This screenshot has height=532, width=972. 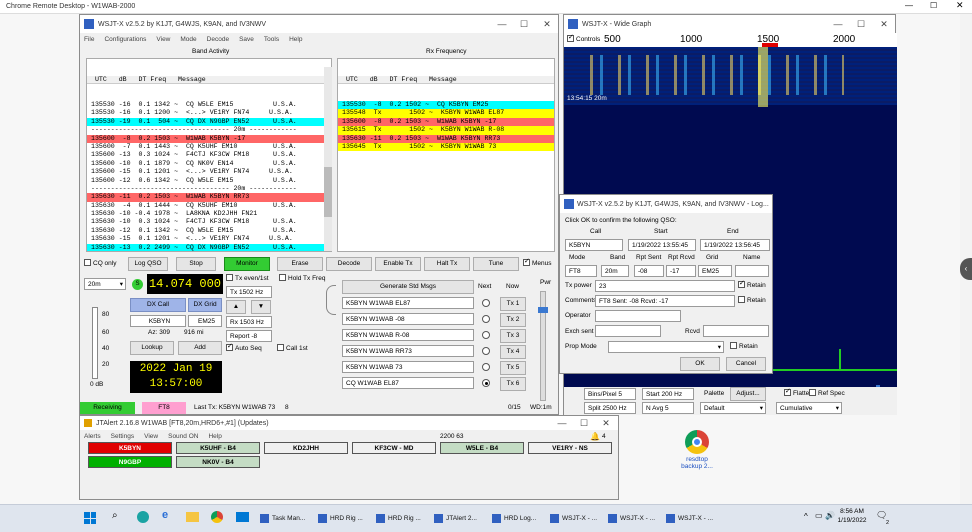 I want to click on dx-call-input: K5BYN, so click(x=158, y=321).